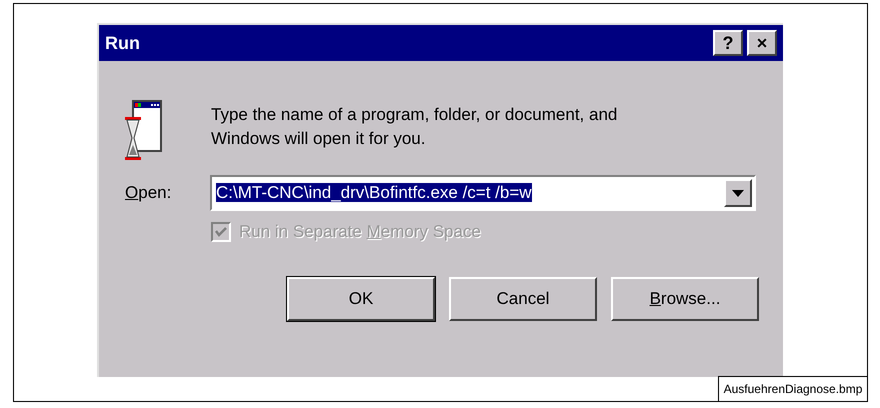 The image size is (880, 408). What do you see at coordinates (360, 232) in the screenshot?
I see `memory-space-label: Run in Separate Memory Space` at bounding box center [360, 232].